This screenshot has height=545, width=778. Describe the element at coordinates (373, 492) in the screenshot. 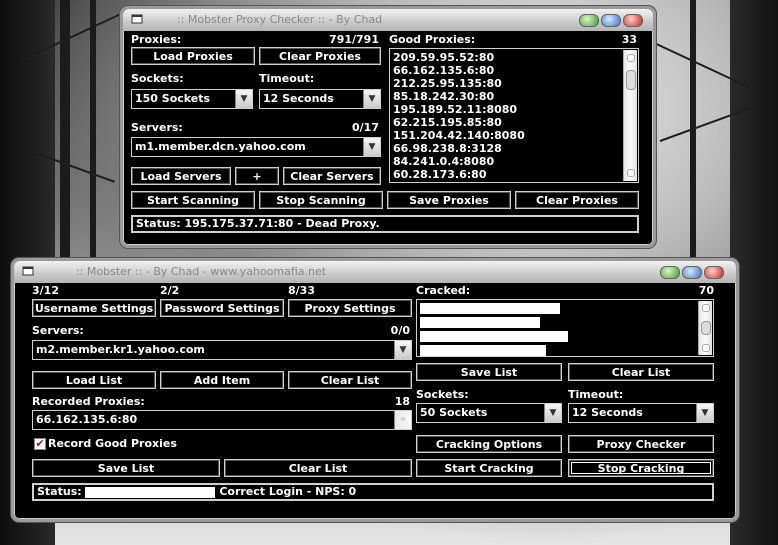

I see `status-bar: Status: Correct Login - NPS: 0` at that location.